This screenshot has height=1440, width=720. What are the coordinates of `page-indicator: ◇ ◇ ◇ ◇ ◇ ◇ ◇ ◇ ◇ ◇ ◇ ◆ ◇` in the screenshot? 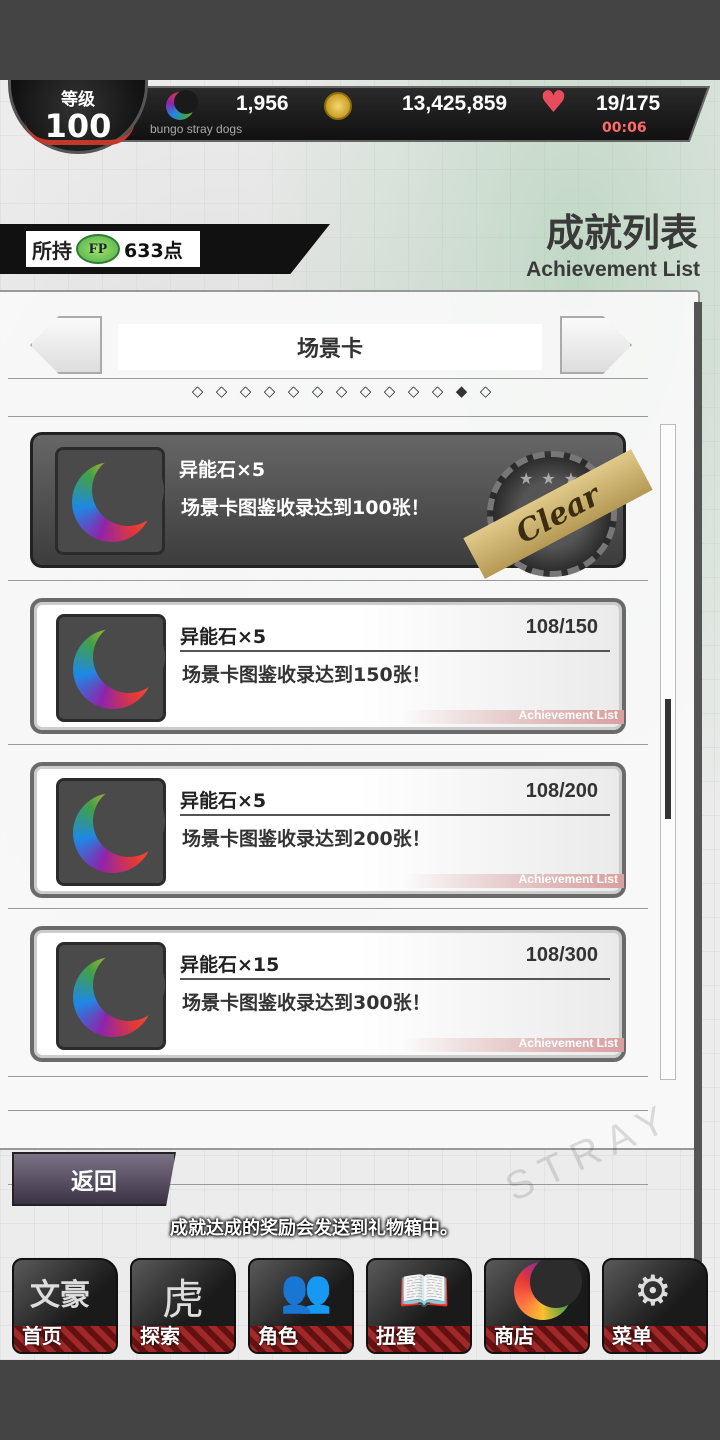 It's located at (341, 391).